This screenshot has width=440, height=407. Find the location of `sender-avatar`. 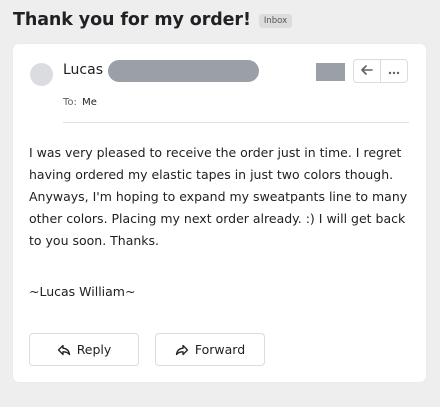

sender-avatar is located at coordinates (41, 74).